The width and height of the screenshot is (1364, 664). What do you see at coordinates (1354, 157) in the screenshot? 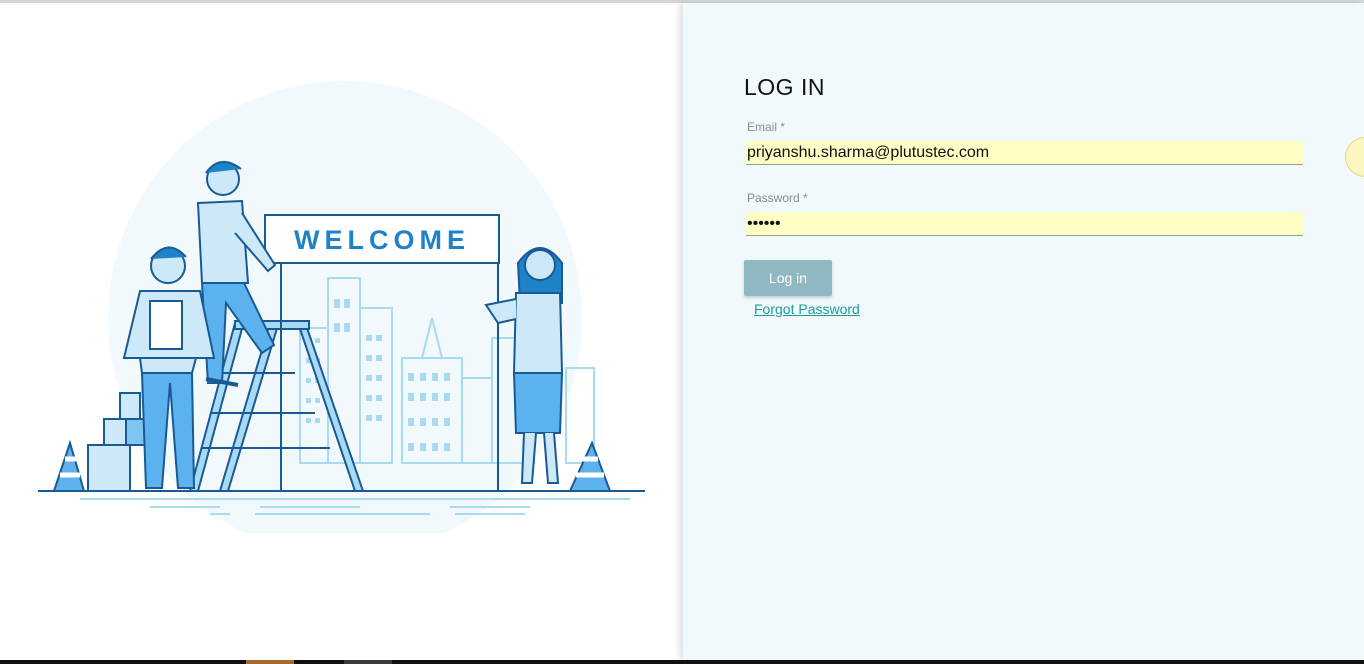
I see `side-tab-handle` at bounding box center [1354, 157].